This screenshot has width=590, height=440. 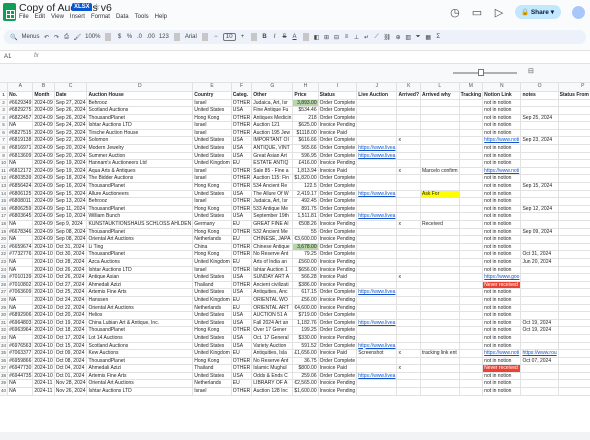 What do you see at coordinates (212, 163) in the screenshot?
I see `cell: United Kingdom` at bounding box center [212, 163].